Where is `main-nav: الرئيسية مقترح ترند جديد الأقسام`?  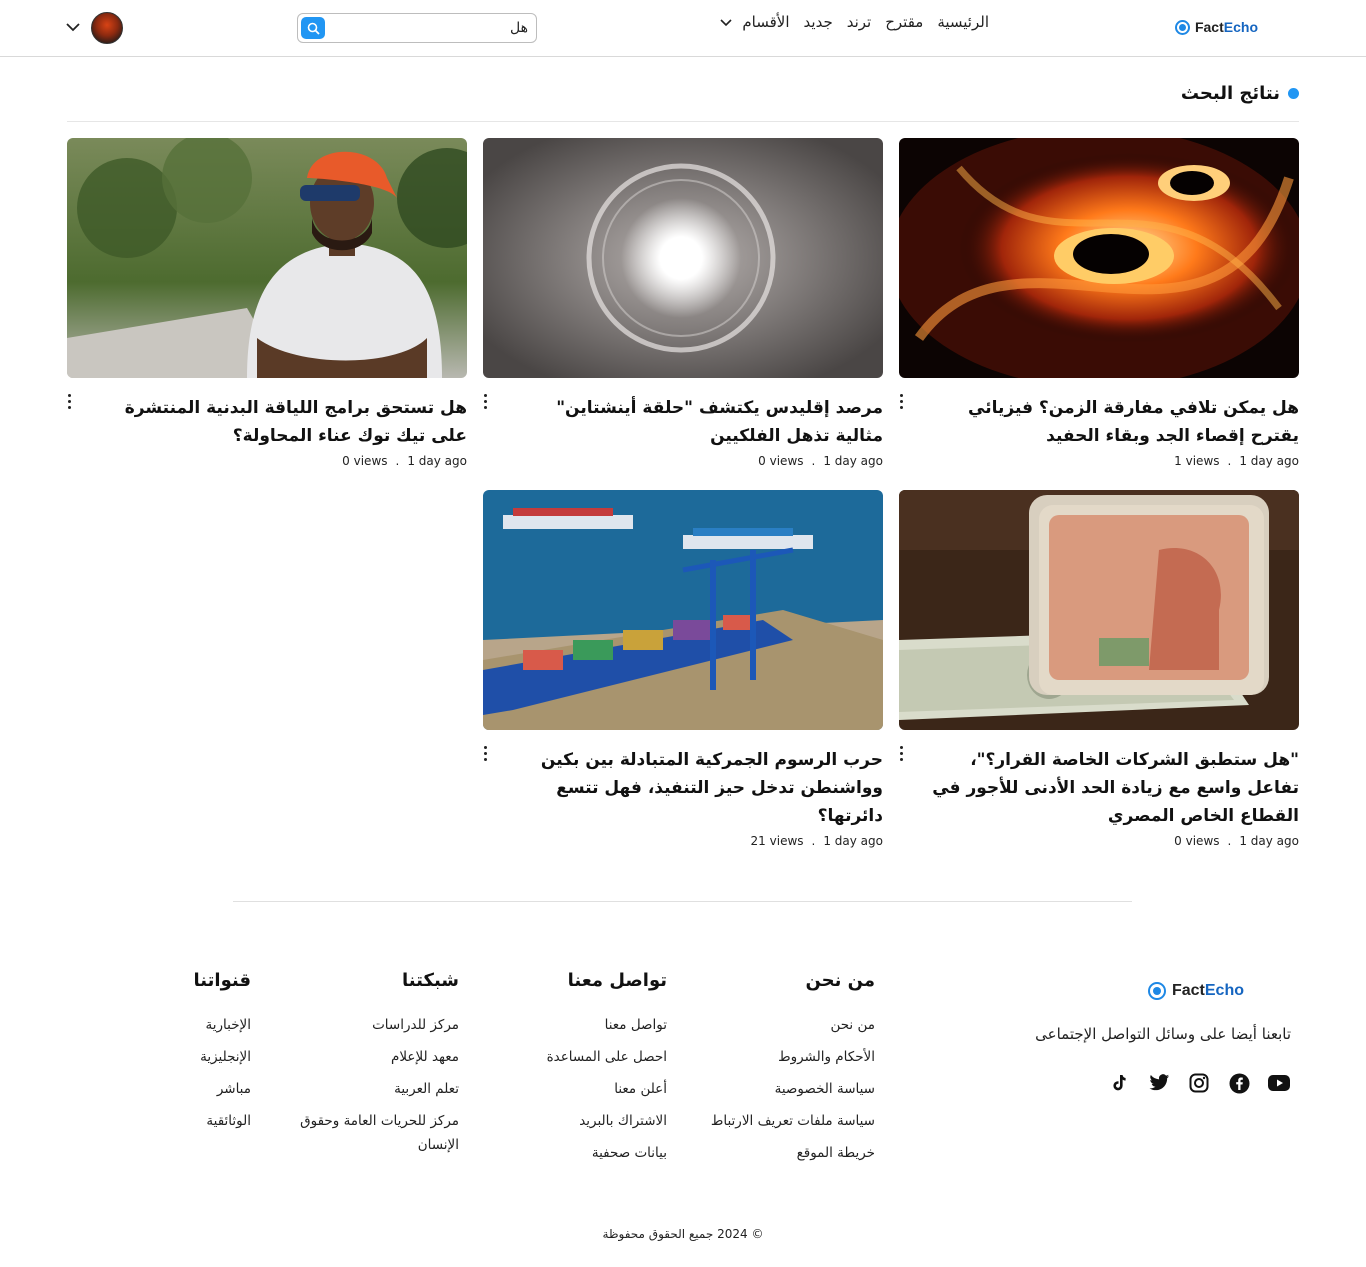
main-nav: الرئيسية مقترح ترند جديد الأقسام is located at coordinates (854, 22).